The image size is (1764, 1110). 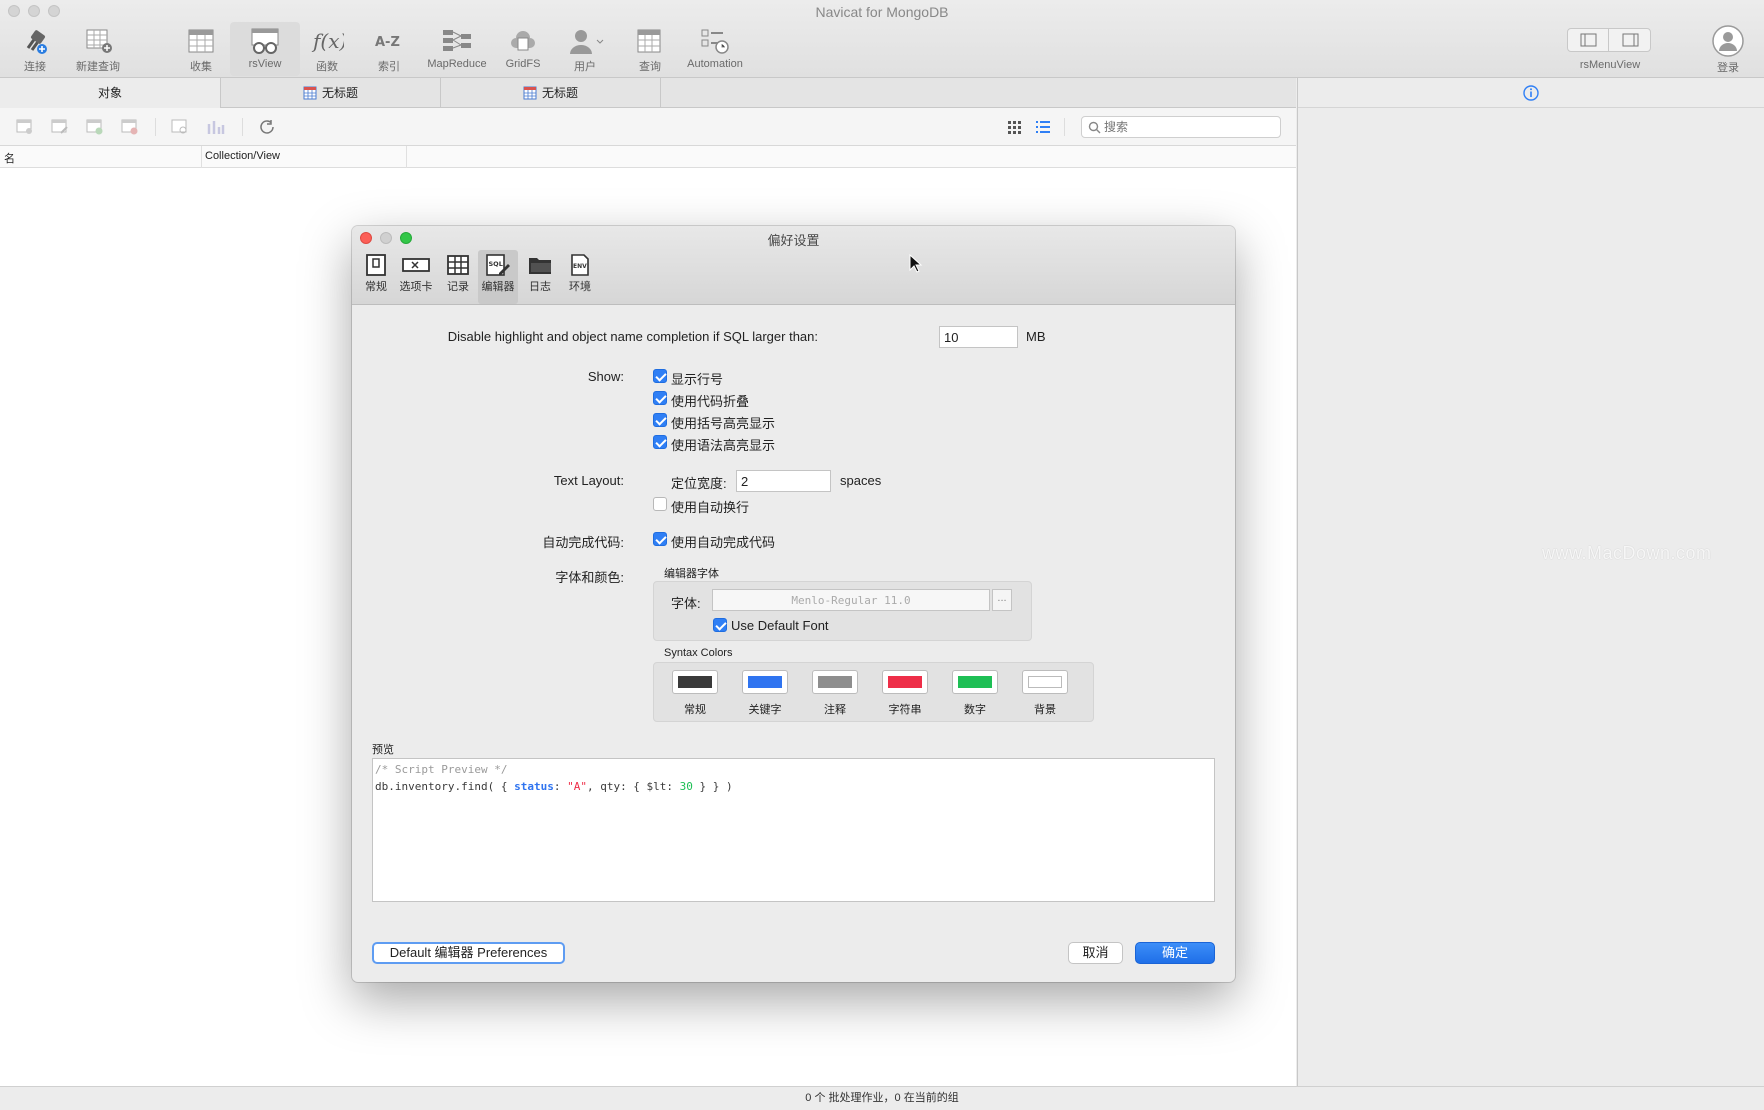 What do you see at coordinates (660, 442) in the screenshot?
I see `syntax-highlight-checkbox` at bounding box center [660, 442].